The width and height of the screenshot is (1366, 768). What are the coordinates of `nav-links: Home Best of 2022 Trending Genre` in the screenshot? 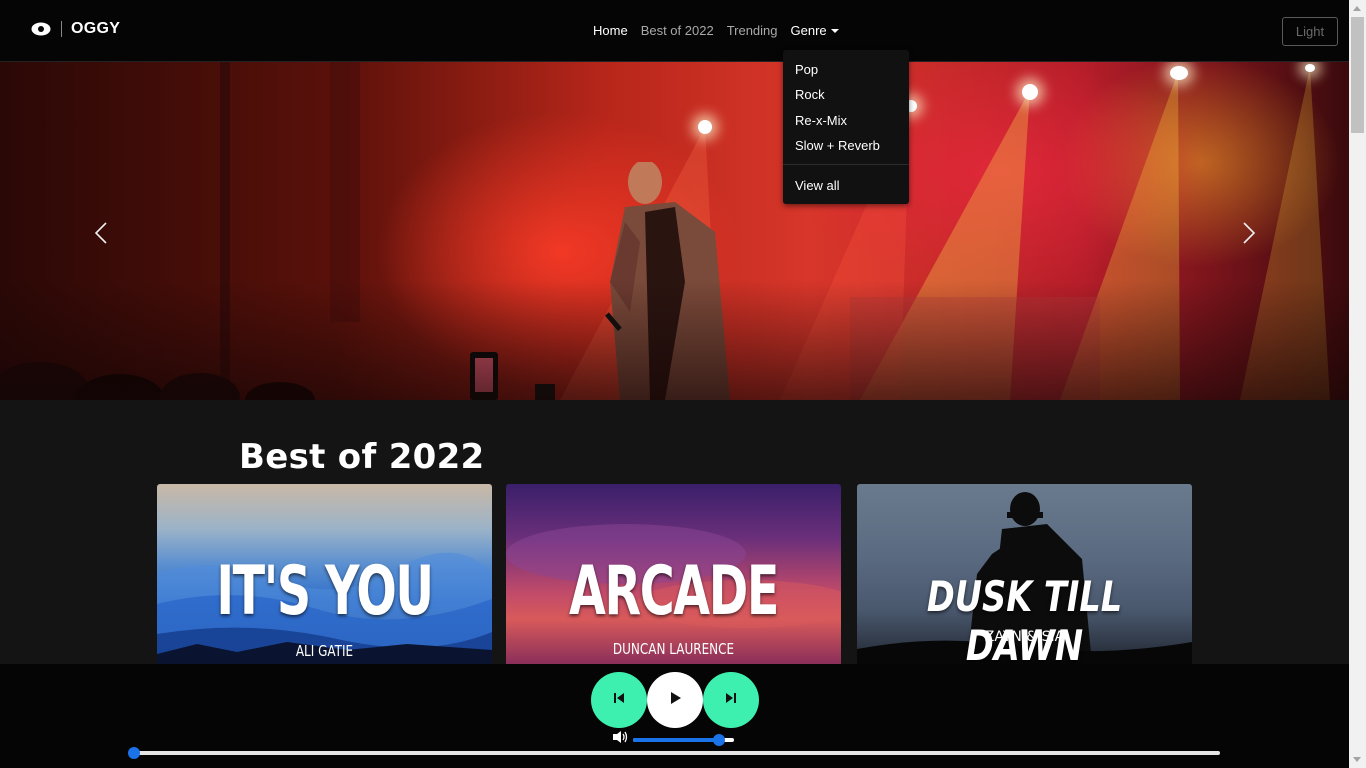 It's located at (722, 30).